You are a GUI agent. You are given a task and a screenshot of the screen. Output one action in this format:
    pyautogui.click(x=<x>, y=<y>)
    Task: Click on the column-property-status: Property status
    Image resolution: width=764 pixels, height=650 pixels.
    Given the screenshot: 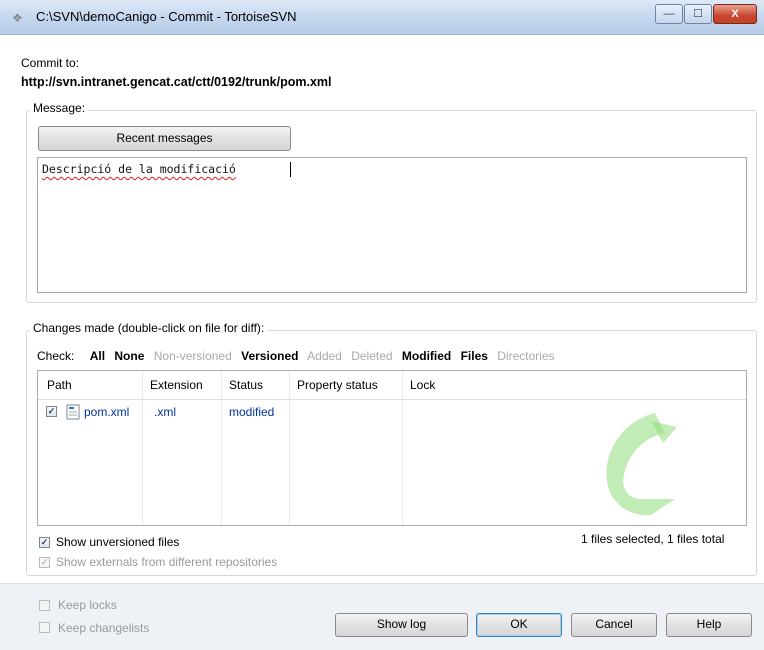 What is the action you would take?
    pyautogui.click(x=337, y=385)
    